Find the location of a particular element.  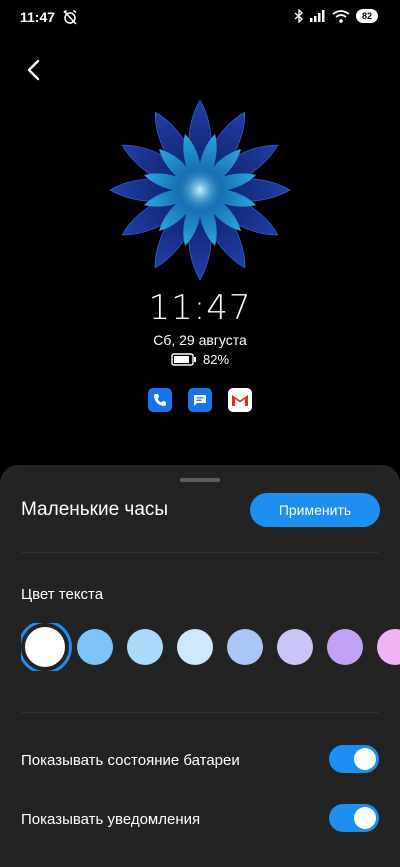

battery-icon: 82 is located at coordinates (366, 16).